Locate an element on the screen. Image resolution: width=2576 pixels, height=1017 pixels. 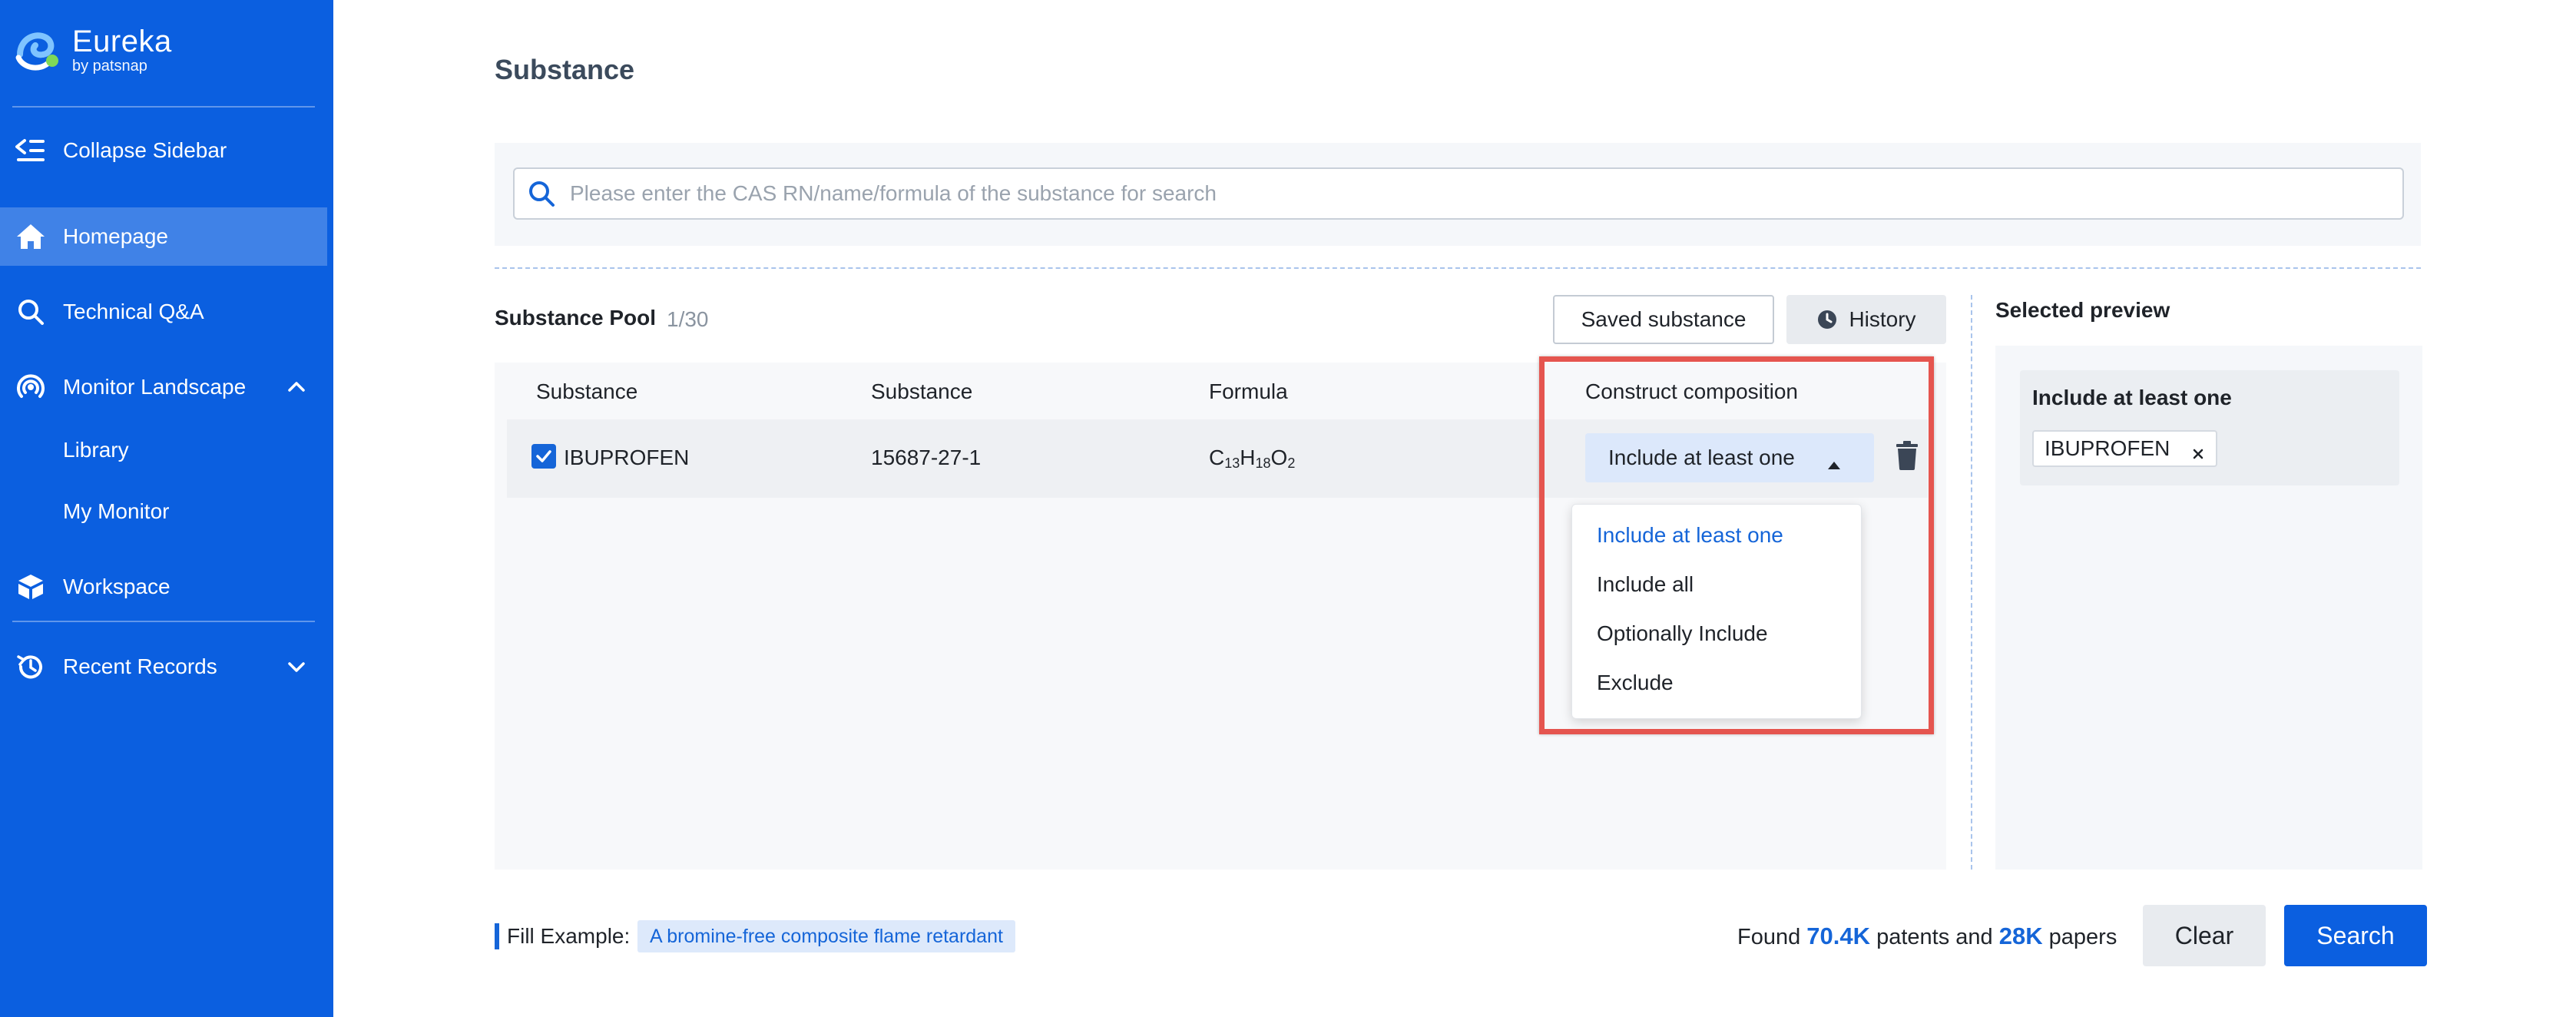
preview-group-card: Include at least one IBUPROFEN is located at coordinates (2209, 427).